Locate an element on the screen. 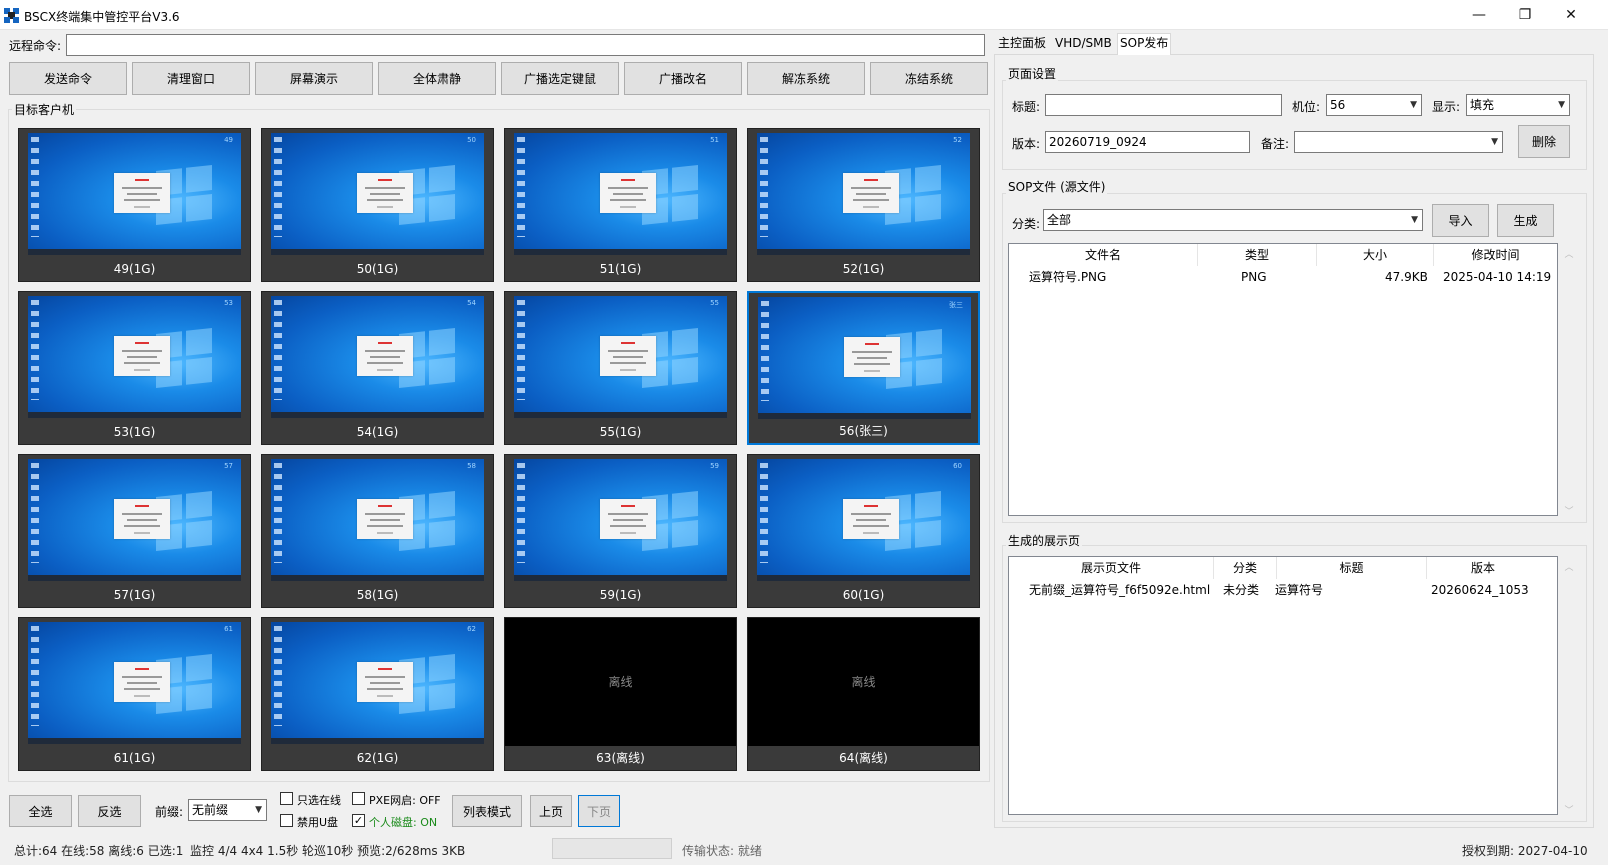 This screenshot has width=1608, height=865. client-tile: 60 60(1G) is located at coordinates (863, 531).